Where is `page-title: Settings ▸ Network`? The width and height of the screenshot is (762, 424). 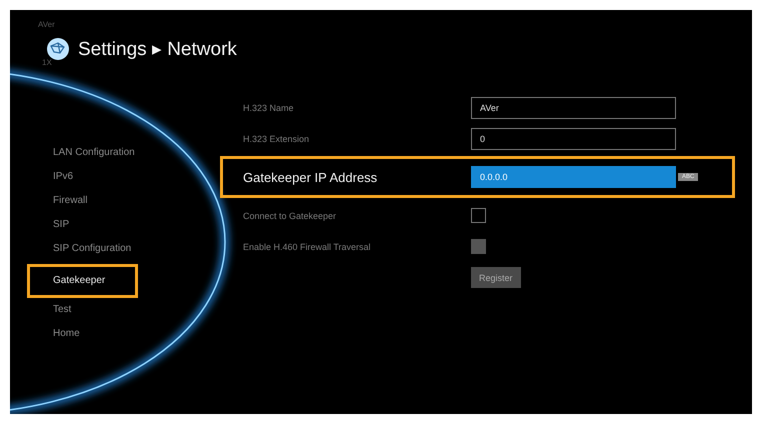
page-title: Settings ▸ Network is located at coordinates (157, 49).